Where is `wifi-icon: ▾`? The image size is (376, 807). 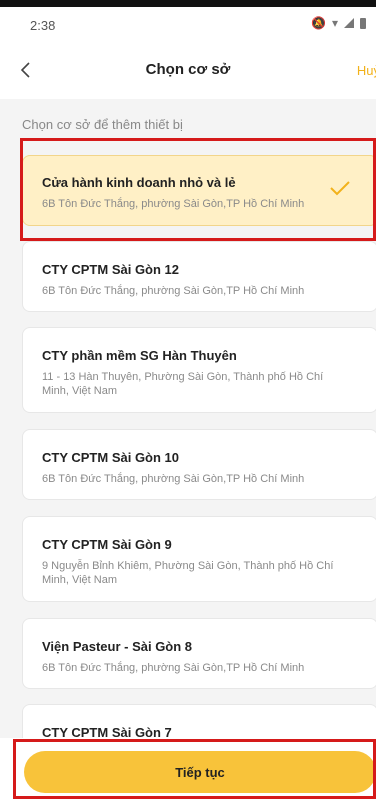
wifi-icon: ▾ is located at coordinates (334, 23).